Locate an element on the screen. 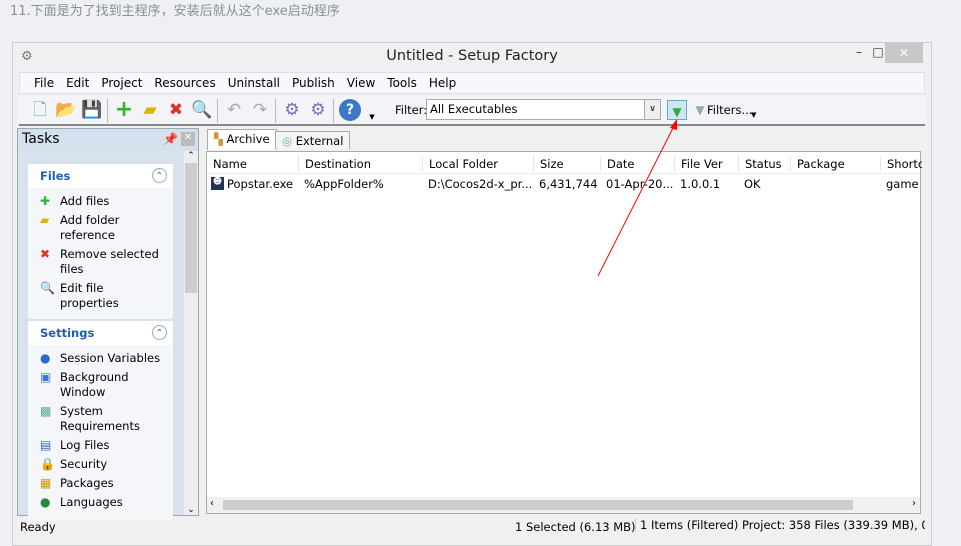 The width and height of the screenshot is (961, 546). arrow-head is located at coordinates (673, 124).